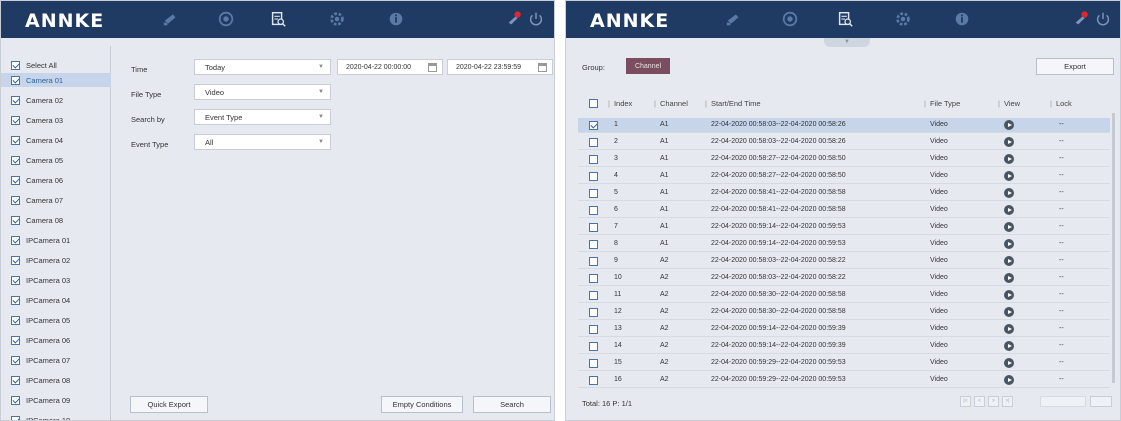 The height and width of the screenshot is (421, 1121). I want to click on column-index: | Index, so click(620, 103).